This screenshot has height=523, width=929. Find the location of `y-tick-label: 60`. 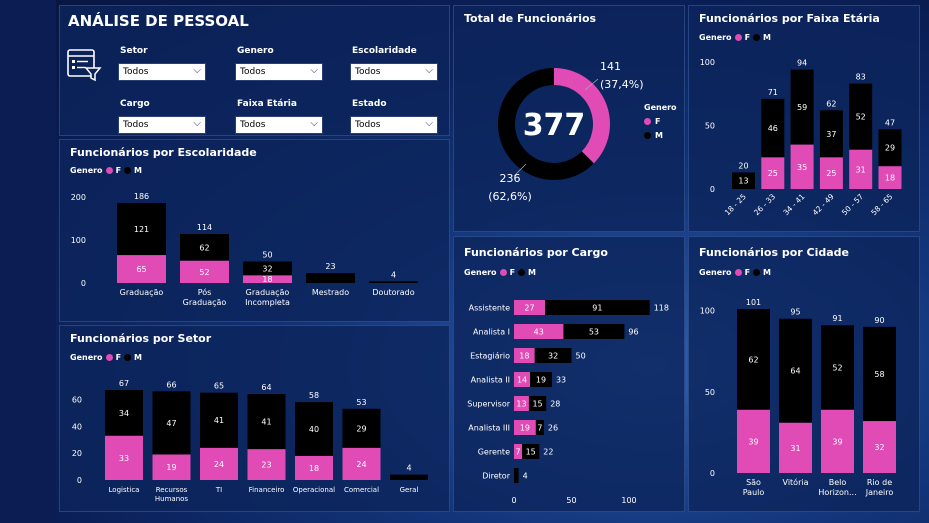

y-tick-label: 60 is located at coordinates (77, 399).